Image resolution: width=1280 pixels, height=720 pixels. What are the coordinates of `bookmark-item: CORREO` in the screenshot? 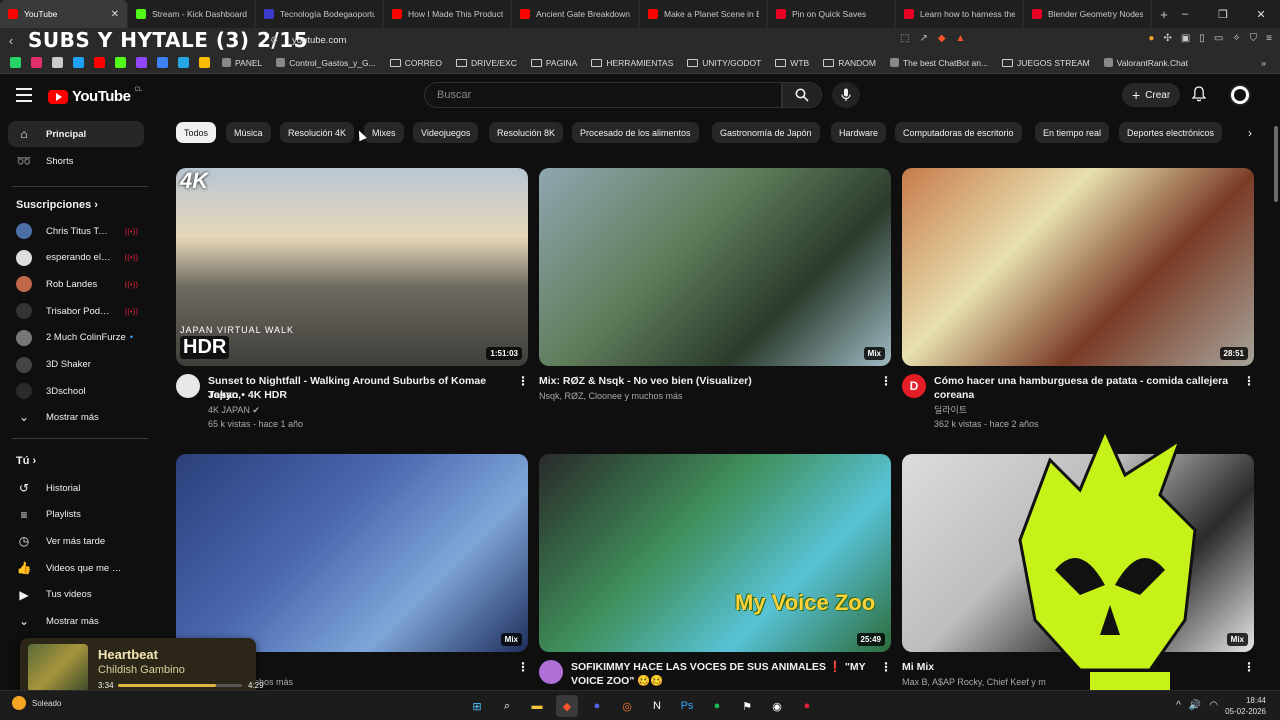 It's located at (416, 63).